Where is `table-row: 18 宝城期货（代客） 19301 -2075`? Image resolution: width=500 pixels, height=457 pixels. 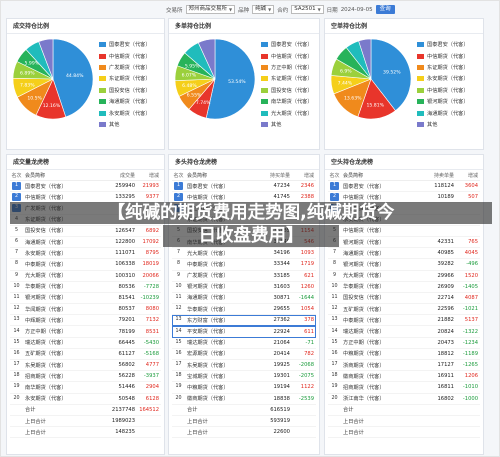
table-row: 18 宝城期货（代客） 19301 -2075 is located at coordinates (244, 377).